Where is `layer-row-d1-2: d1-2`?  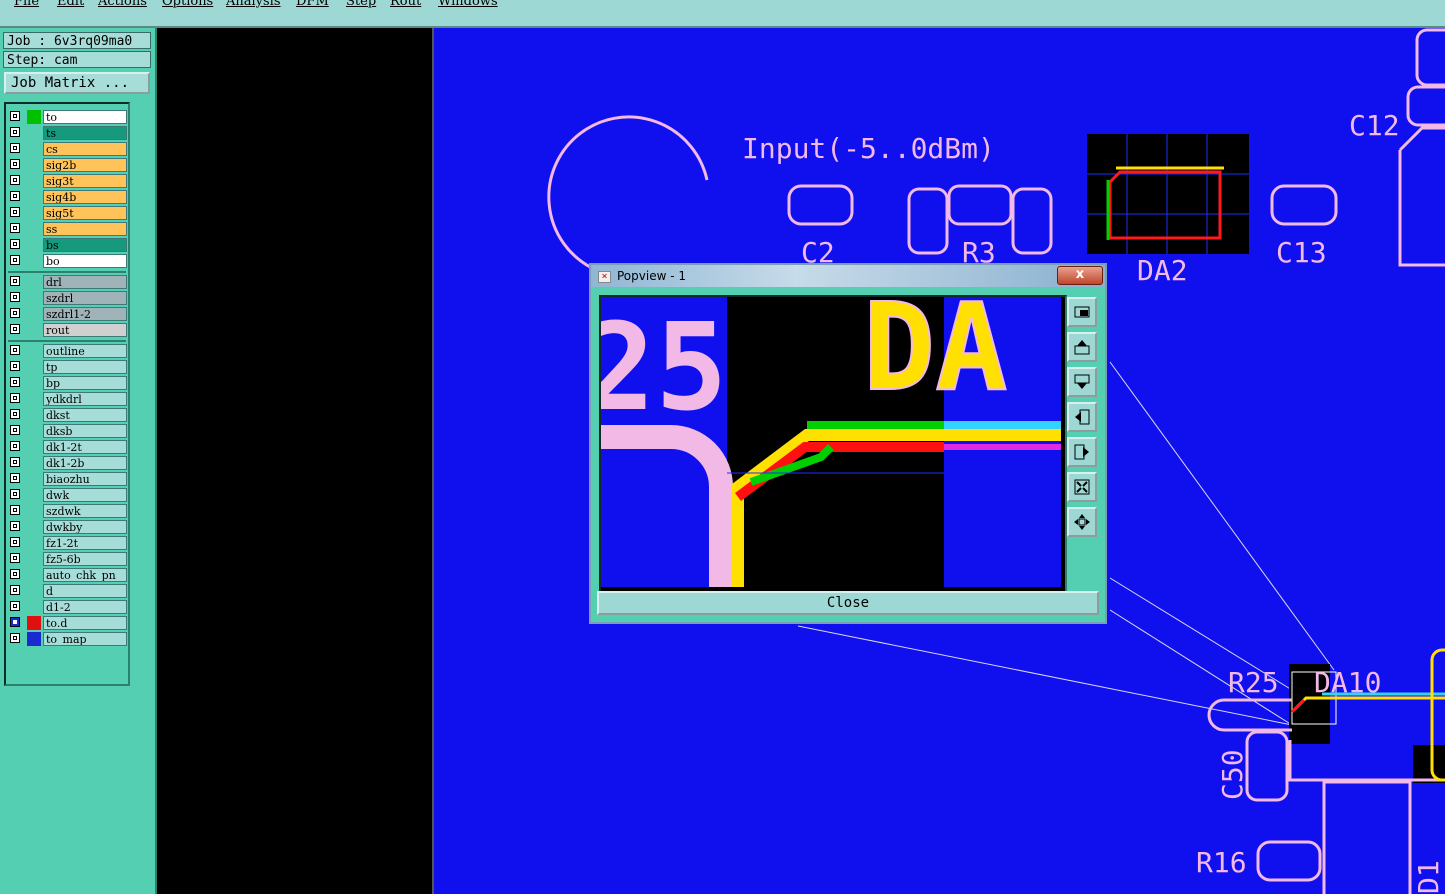
layer-row-d1-2: d1-2 is located at coordinates (67, 607).